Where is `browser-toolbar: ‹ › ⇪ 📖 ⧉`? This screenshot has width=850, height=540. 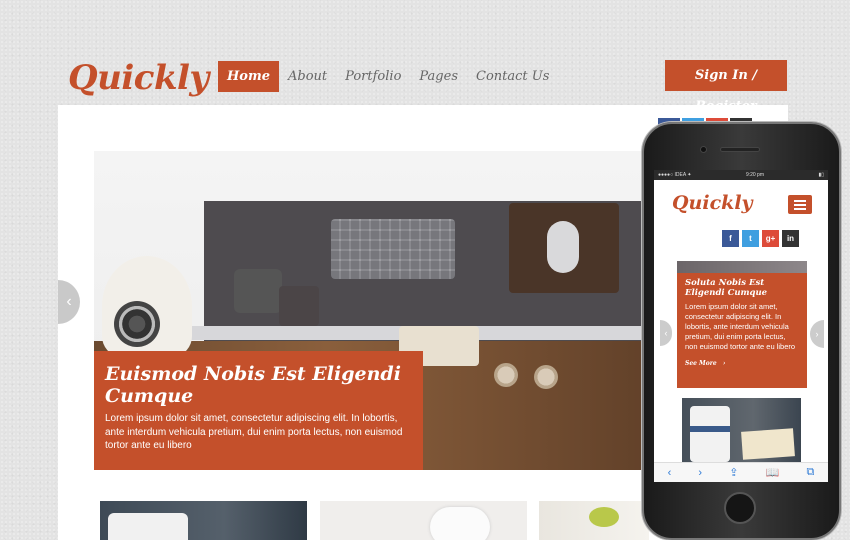
browser-toolbar: ‹ › ⇪ 📖 ⧉ is located at coordinates (741, 472).